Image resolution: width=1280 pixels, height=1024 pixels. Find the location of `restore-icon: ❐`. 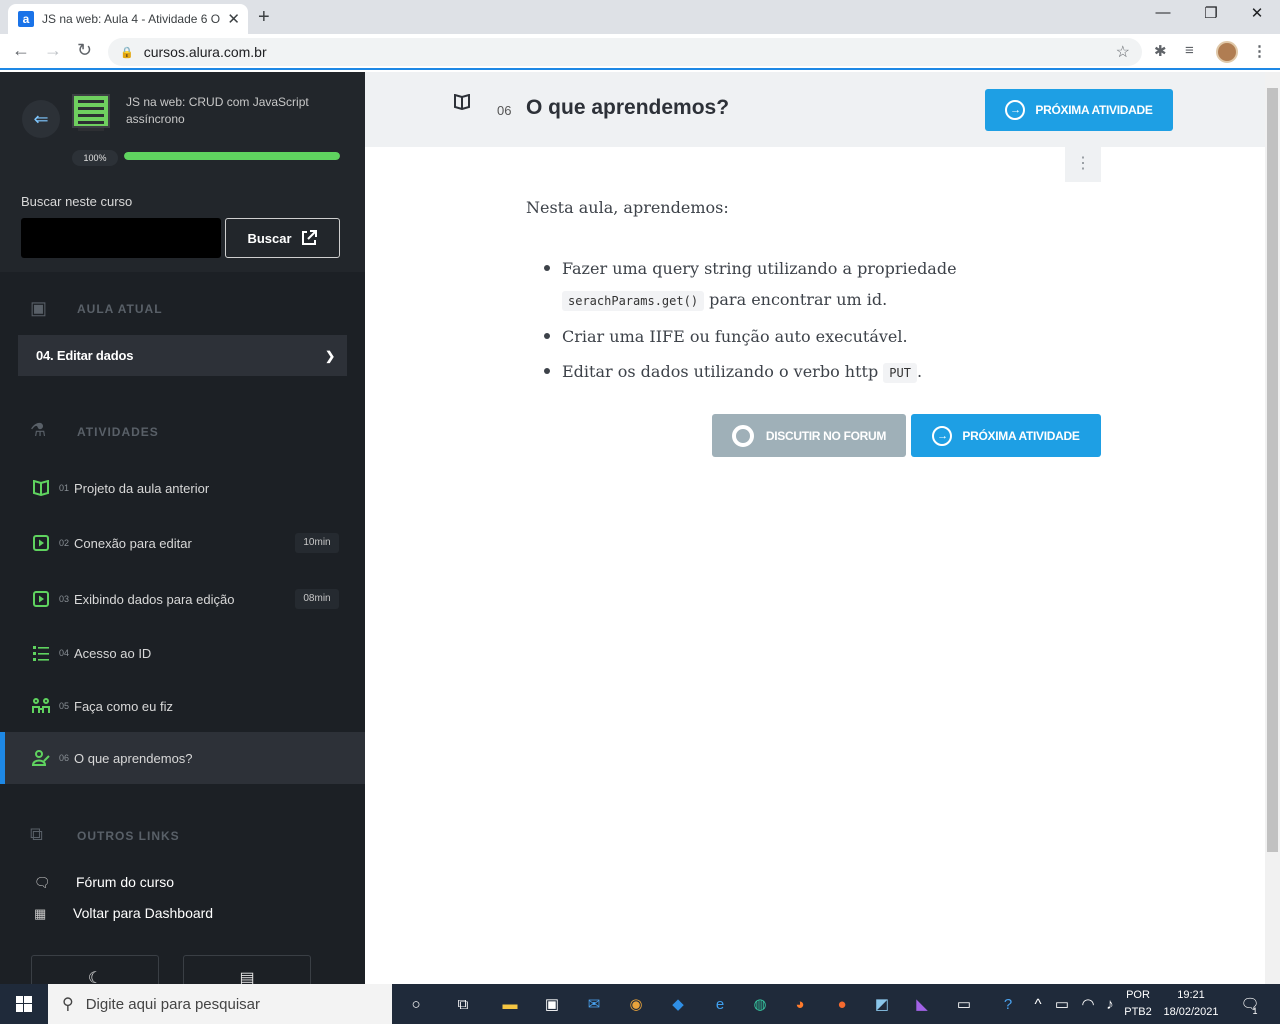

restore-icon: ❐ is located at coordinates (1211, 13).